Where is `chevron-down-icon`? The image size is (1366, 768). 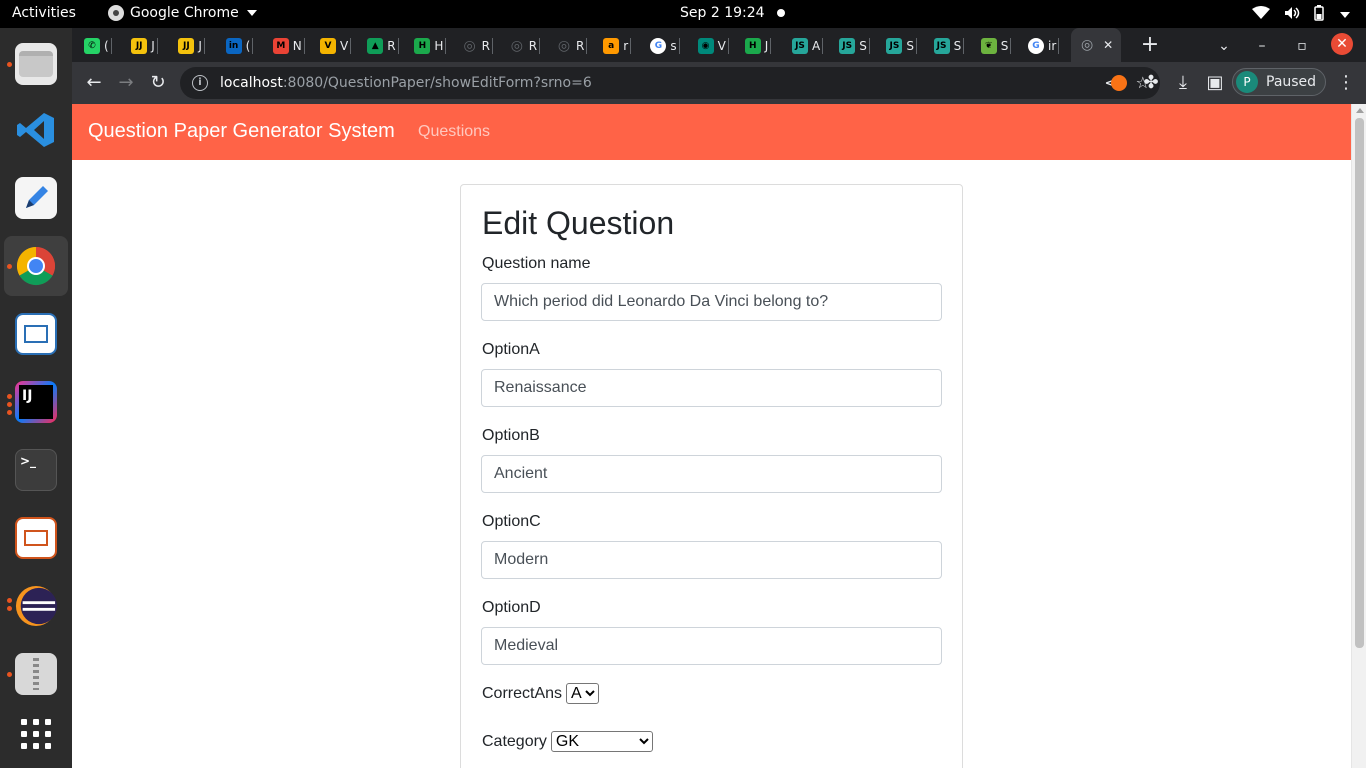 chevron-down-icon is located at coordinates (251, 13).